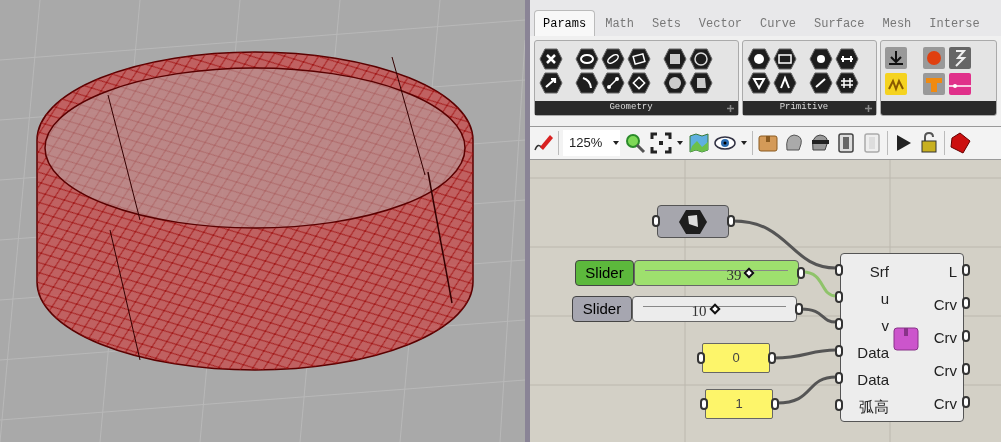 This screenshot has height=442, width=1001. I want to click on gem-icon, so click(960, 143).